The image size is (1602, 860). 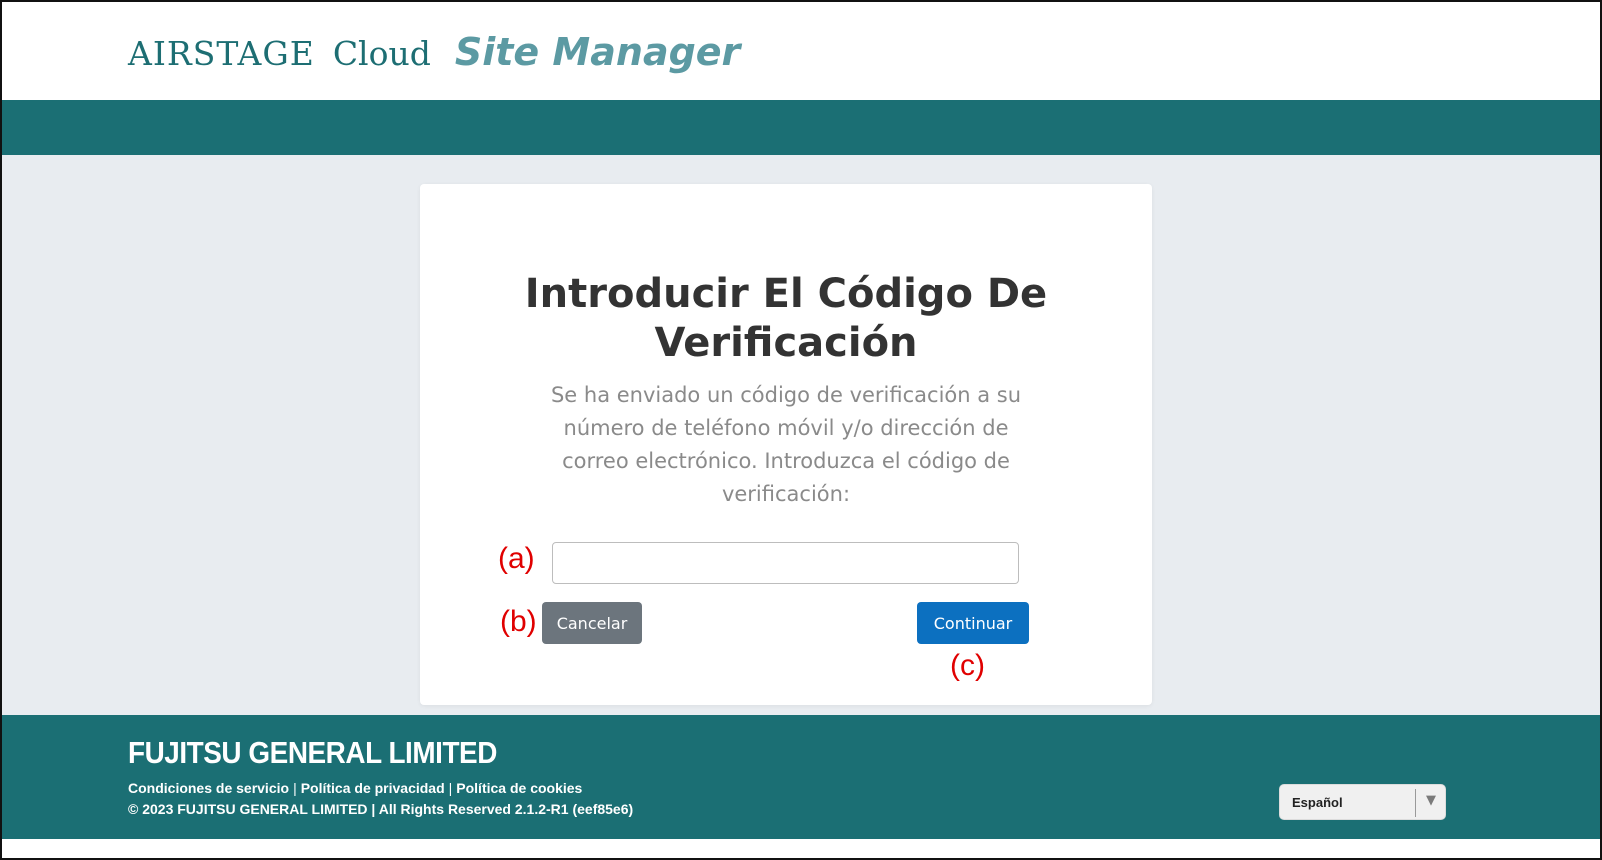 What do you see at coordinates (801, 848) in the screenshot?
I see `bottom-strip` at bounding box center [801, 848].